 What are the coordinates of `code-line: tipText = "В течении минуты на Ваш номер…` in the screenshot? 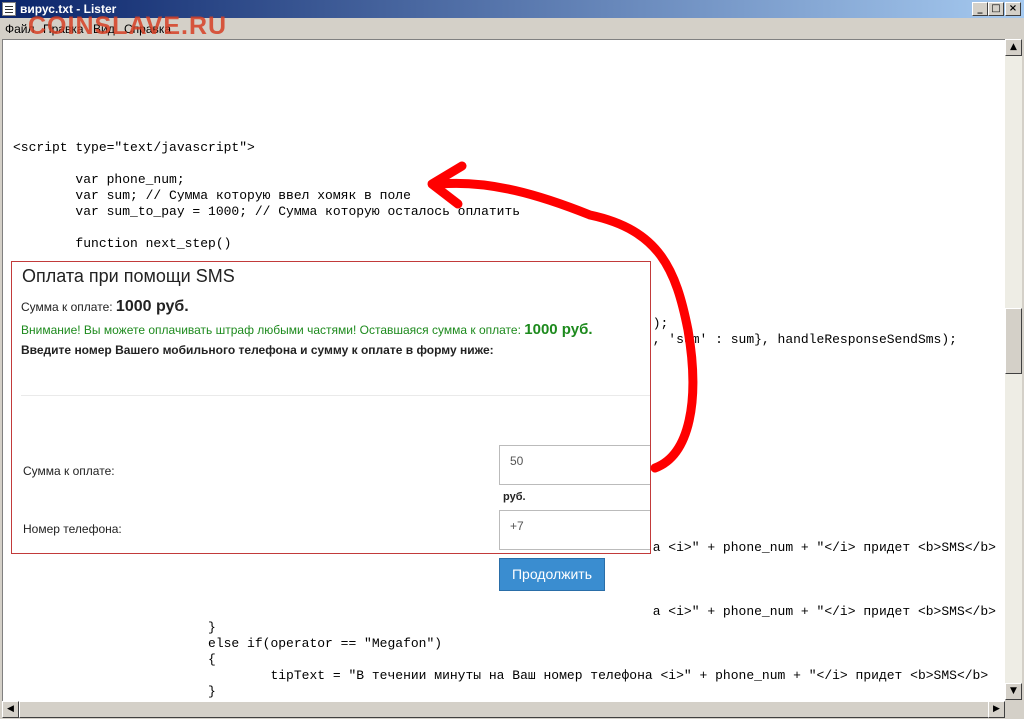 It's located at (501, 675).